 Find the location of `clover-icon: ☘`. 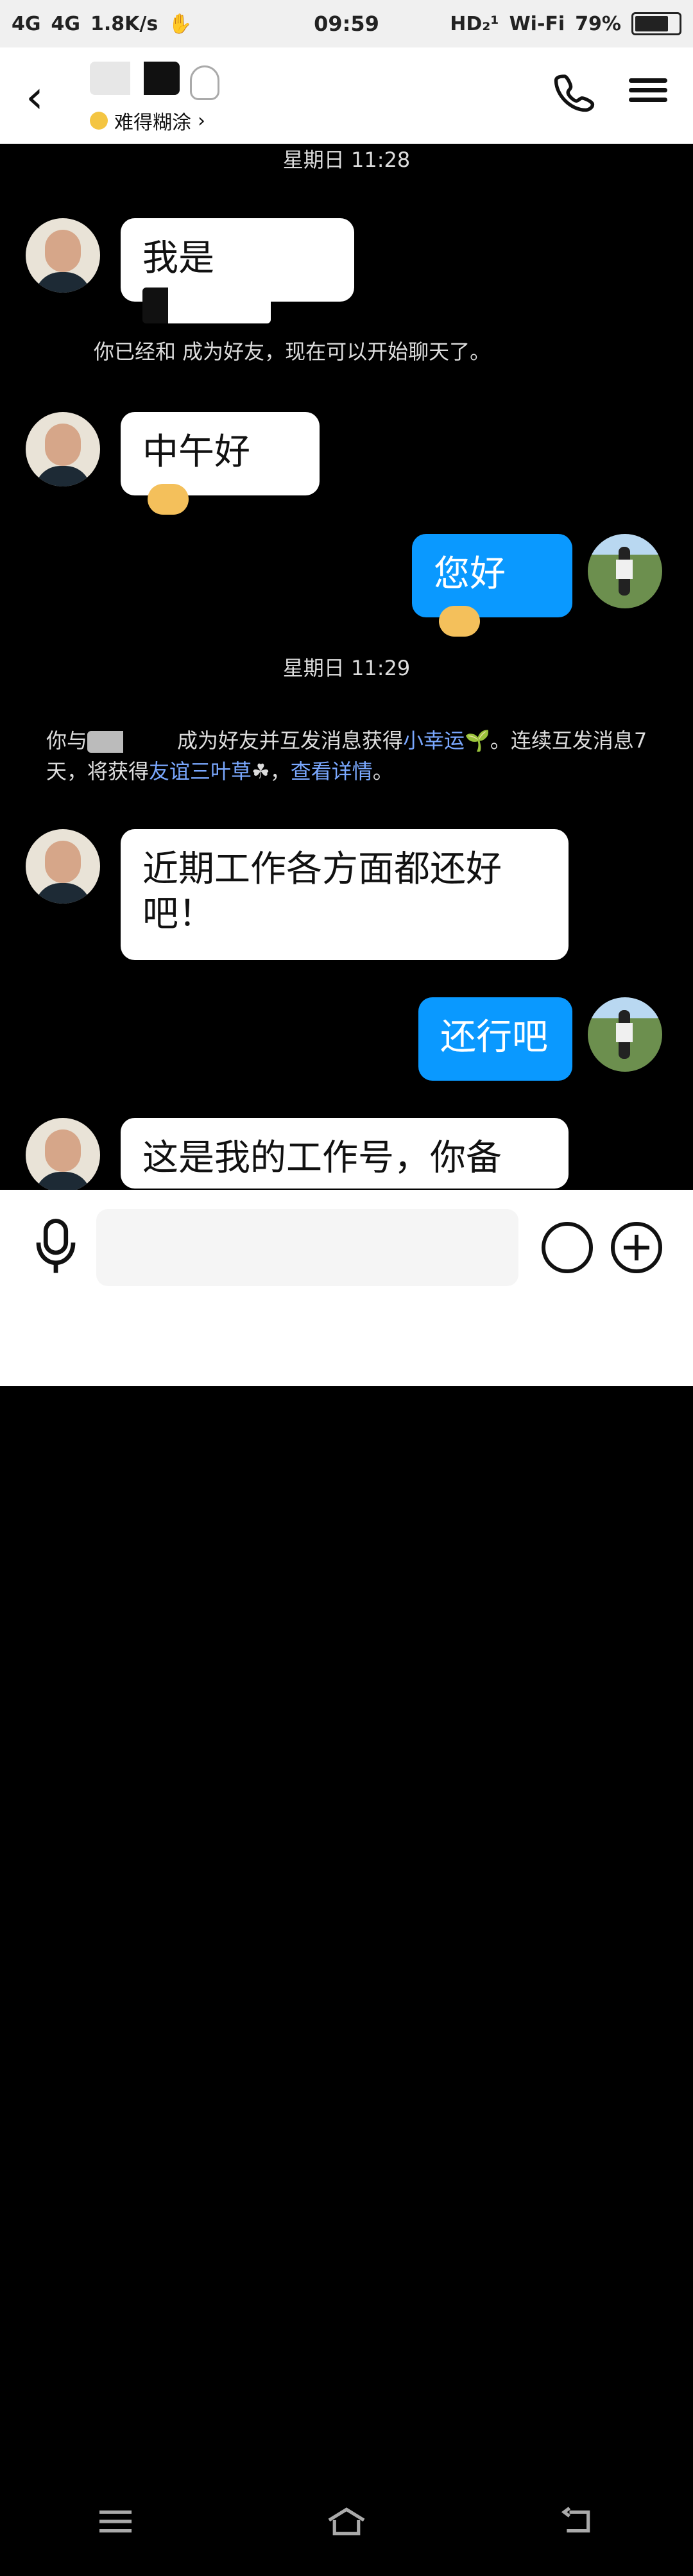

clover-icon: ☘ is located at coordinates (261, 771).